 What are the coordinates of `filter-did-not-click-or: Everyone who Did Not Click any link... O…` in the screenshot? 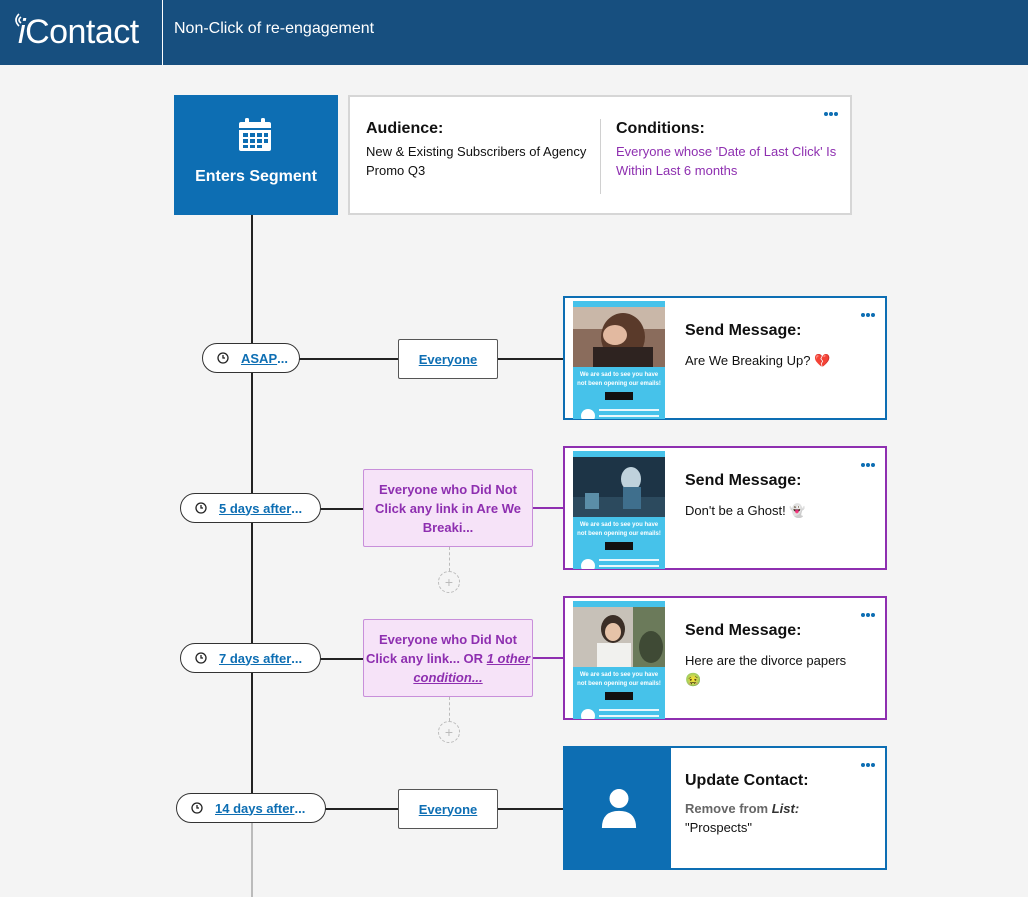 It's located at (448, 658).